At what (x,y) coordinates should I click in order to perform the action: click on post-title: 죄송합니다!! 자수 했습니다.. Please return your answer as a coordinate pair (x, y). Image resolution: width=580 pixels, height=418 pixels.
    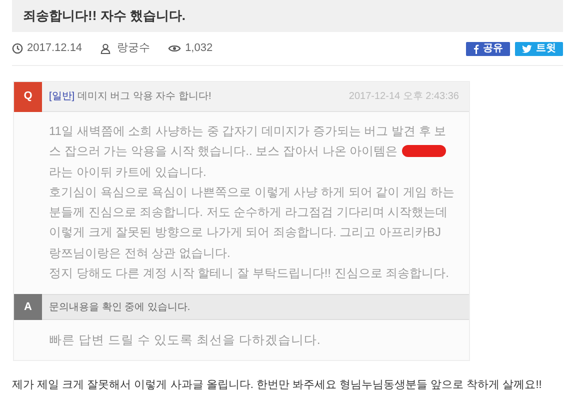
    Looking at the image, I should click on (104, 16).